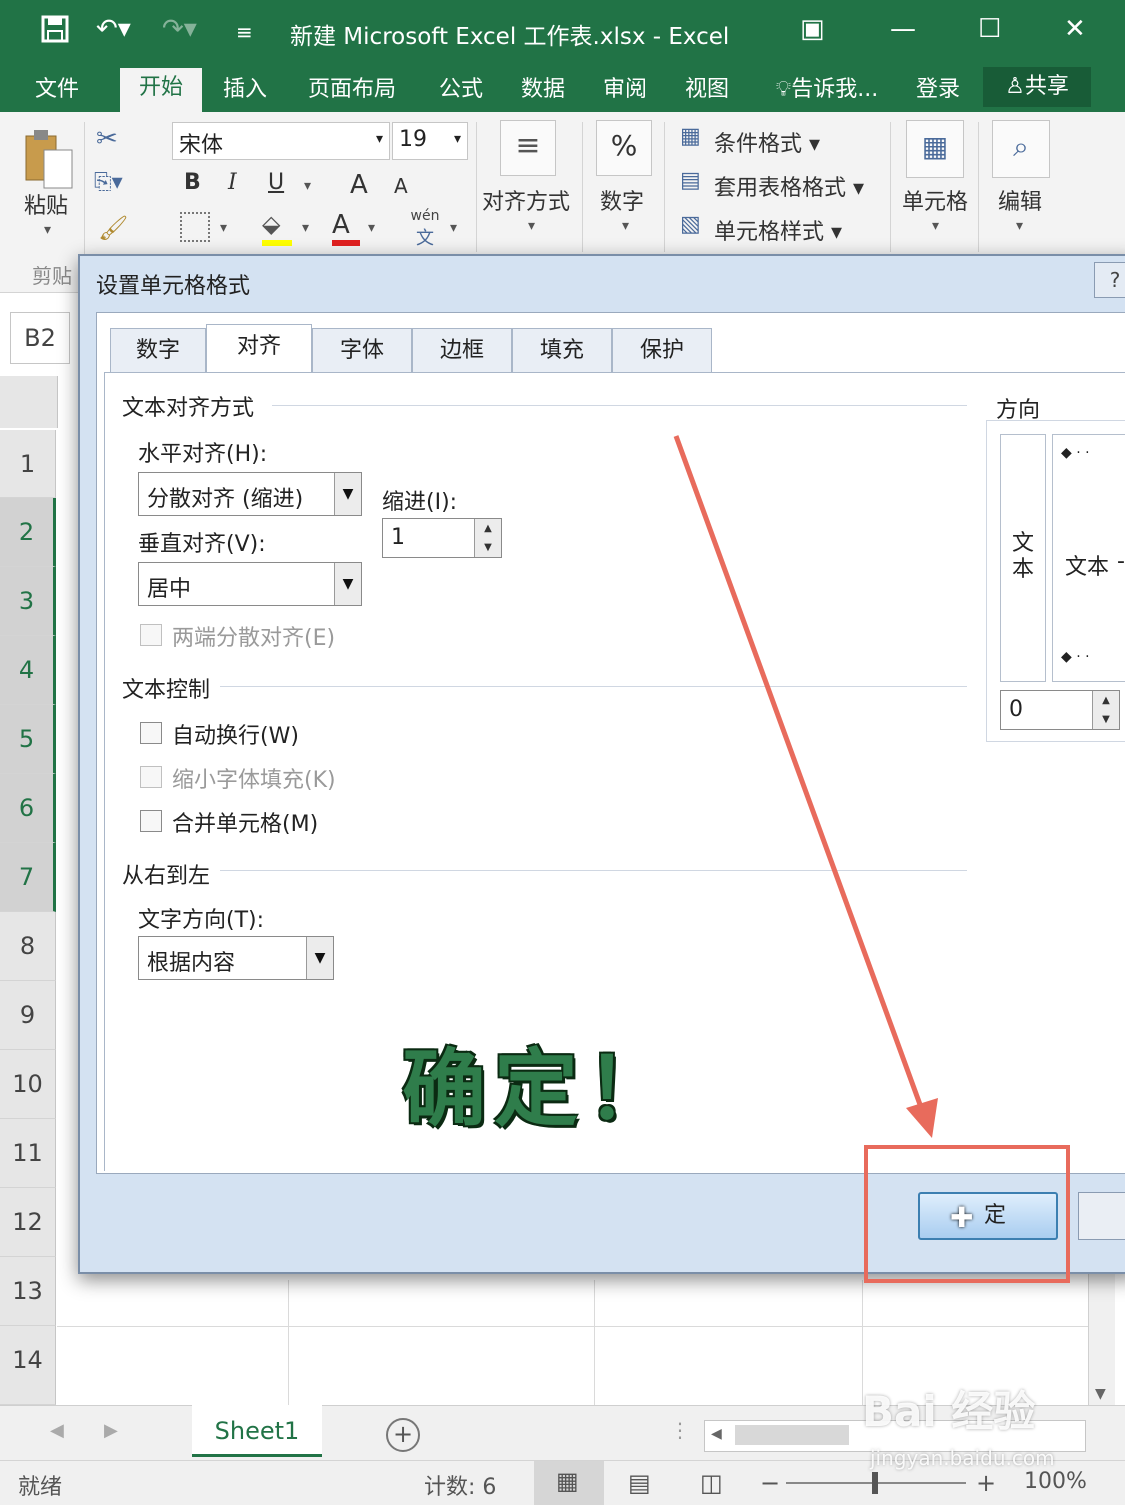 This screenshot has width=1125, height=1505. Describe the element at coordinates (276, 182) in the screenshot. I see `underline-button: U` at that location.